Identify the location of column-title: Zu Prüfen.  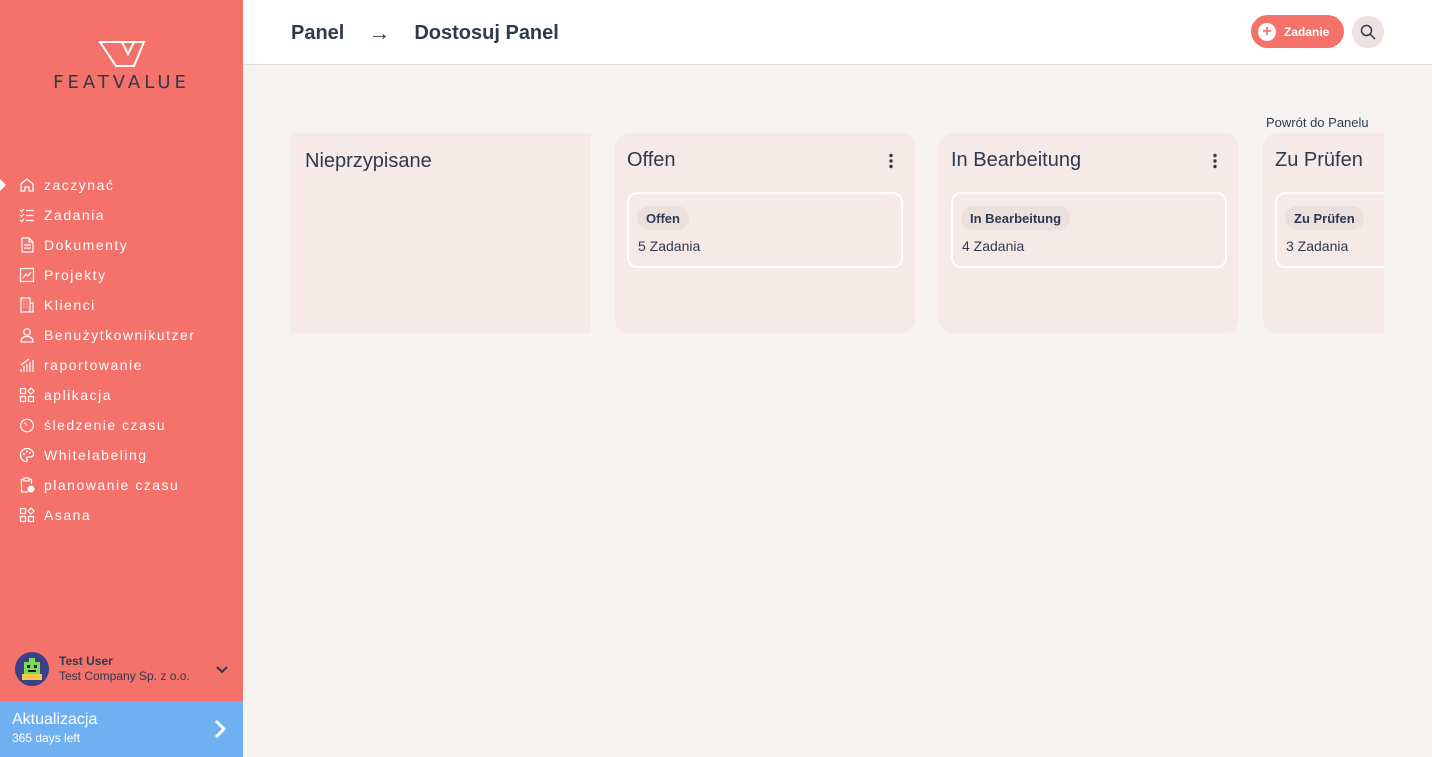
(1319, 160).